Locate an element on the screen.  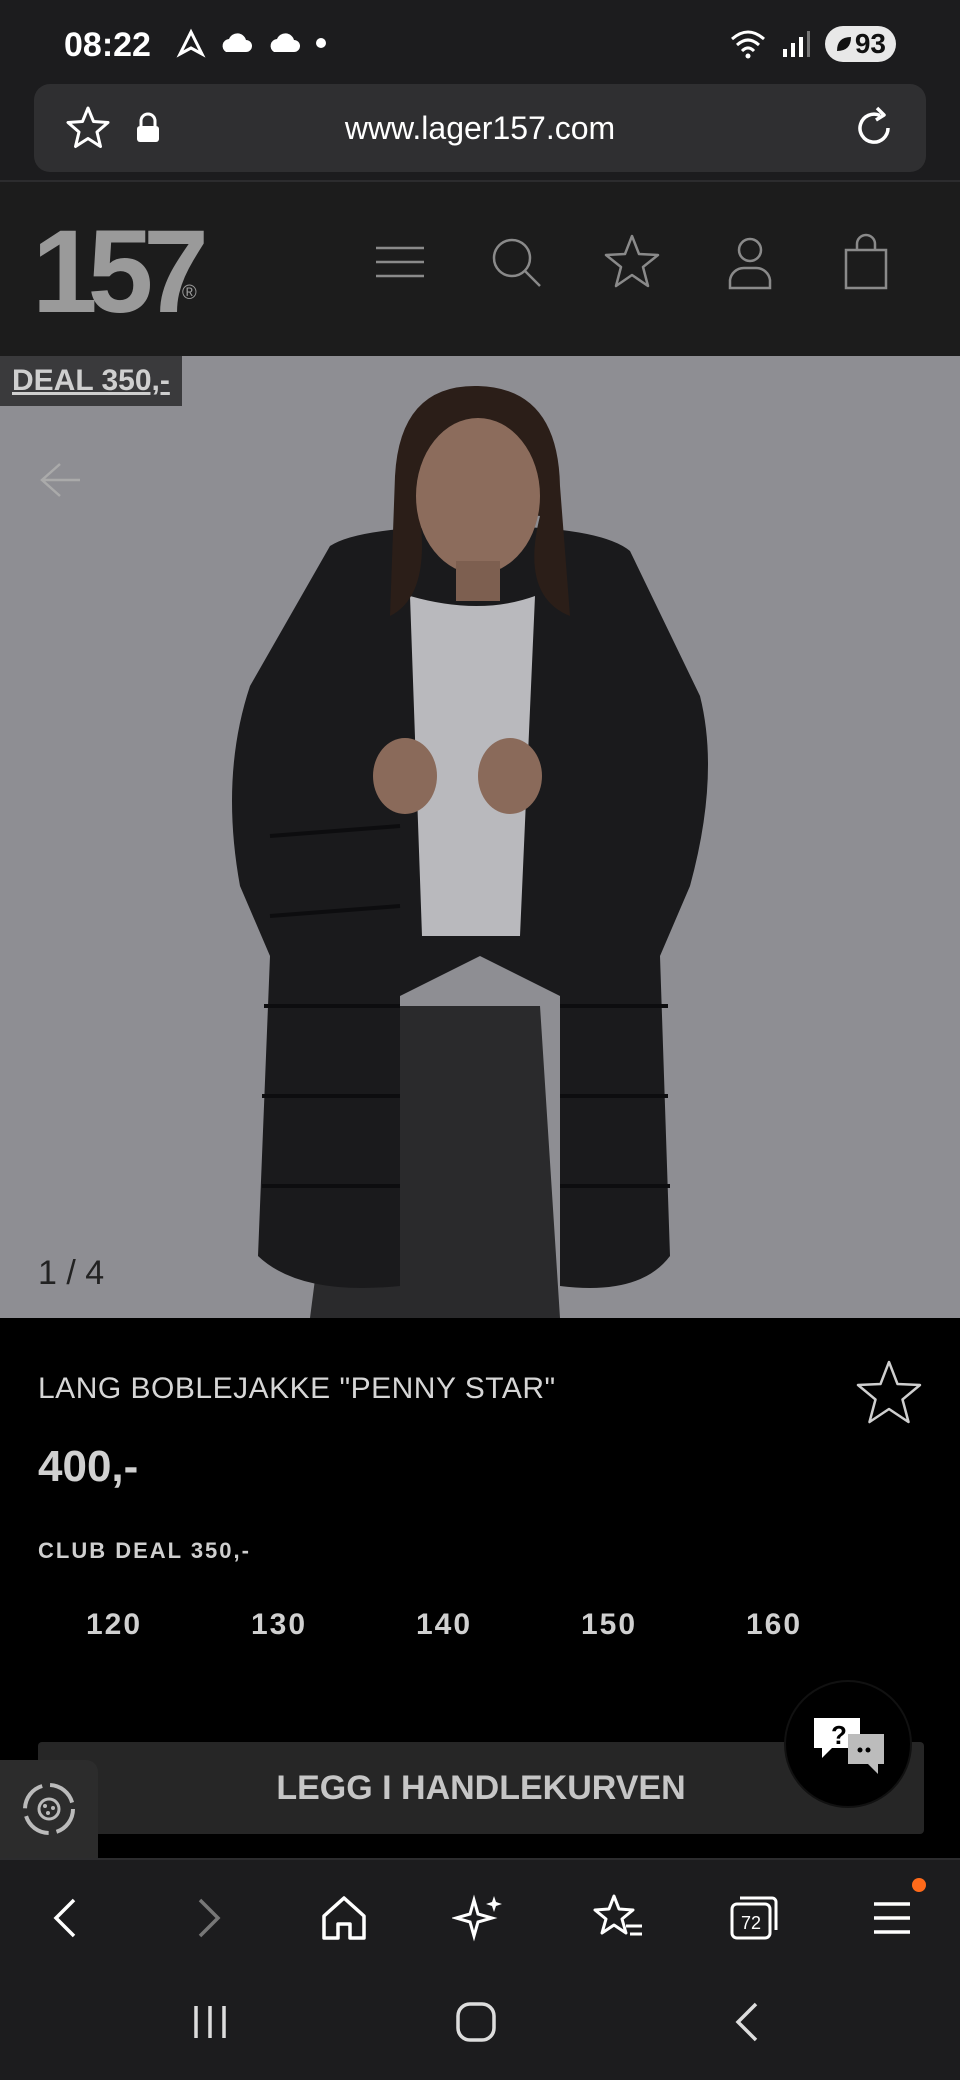
user-account-icon is located at coordinates (750, 262).